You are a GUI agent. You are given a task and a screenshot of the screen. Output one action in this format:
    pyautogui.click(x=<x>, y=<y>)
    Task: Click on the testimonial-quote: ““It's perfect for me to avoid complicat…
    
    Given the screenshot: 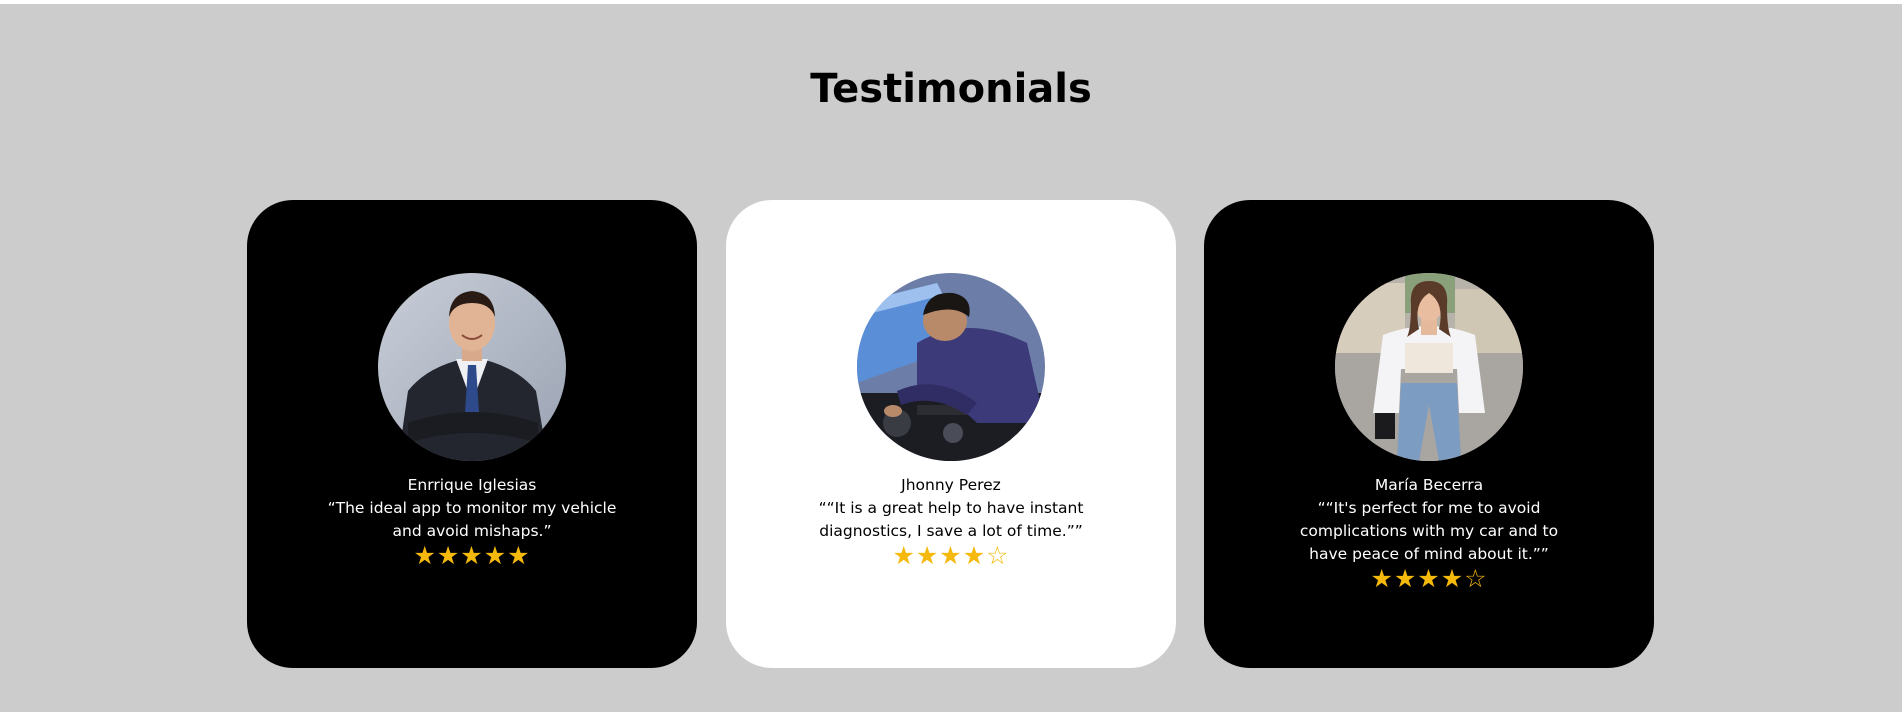 What is the action you would take?
    pyautogui.click(x=1429, y=531)
    